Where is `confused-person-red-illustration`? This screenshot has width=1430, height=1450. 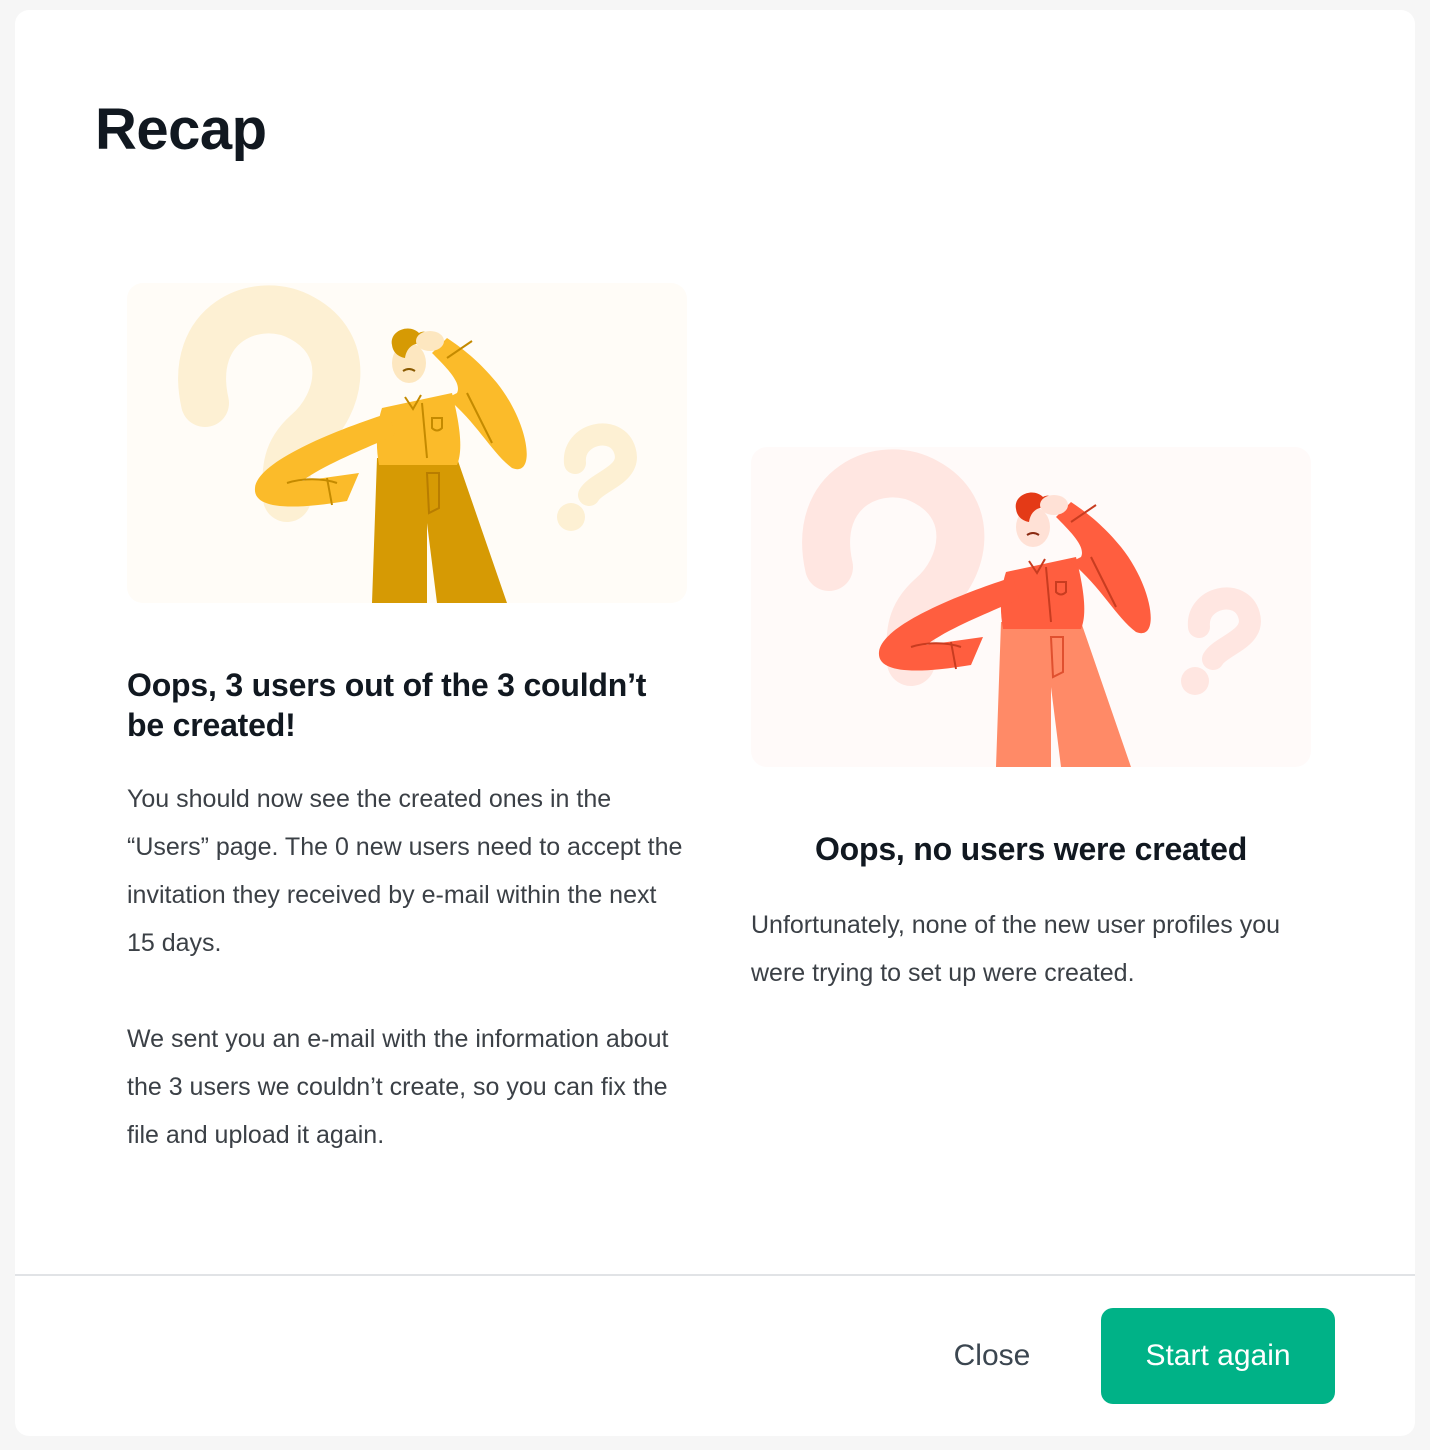 confused-person-red-illustration is located at coordinates (1031, 607).